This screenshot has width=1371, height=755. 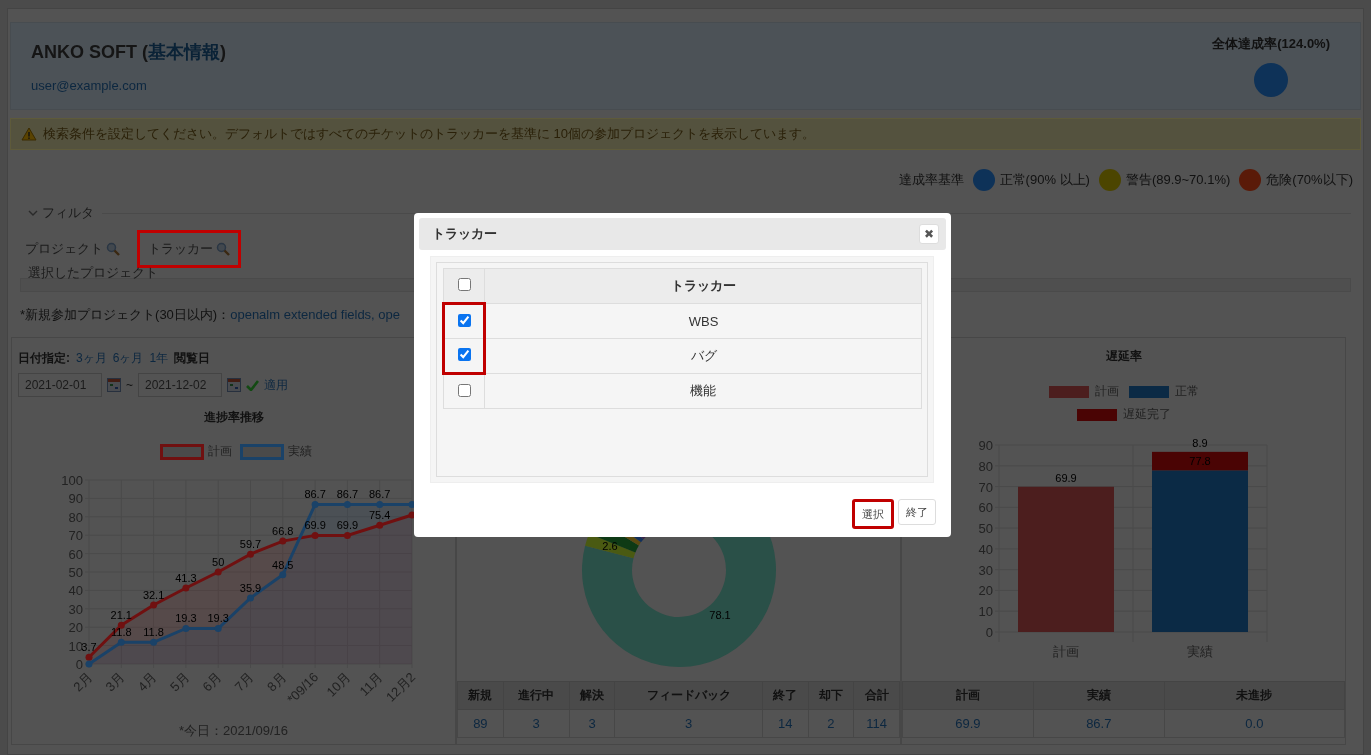 I want to click on column-header: 合計, so click(x=876, y=695).